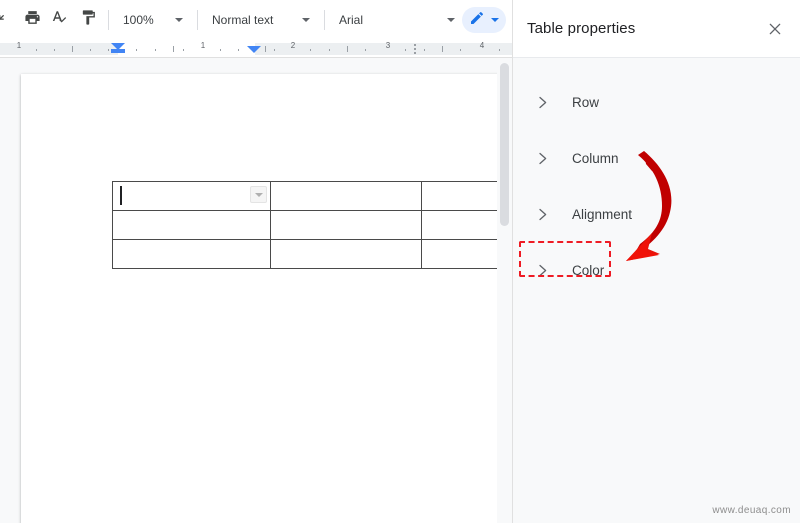 The width and height of the screenshot is (800, 523). I want to click on panel-item-label: Row, so click(586, 102).